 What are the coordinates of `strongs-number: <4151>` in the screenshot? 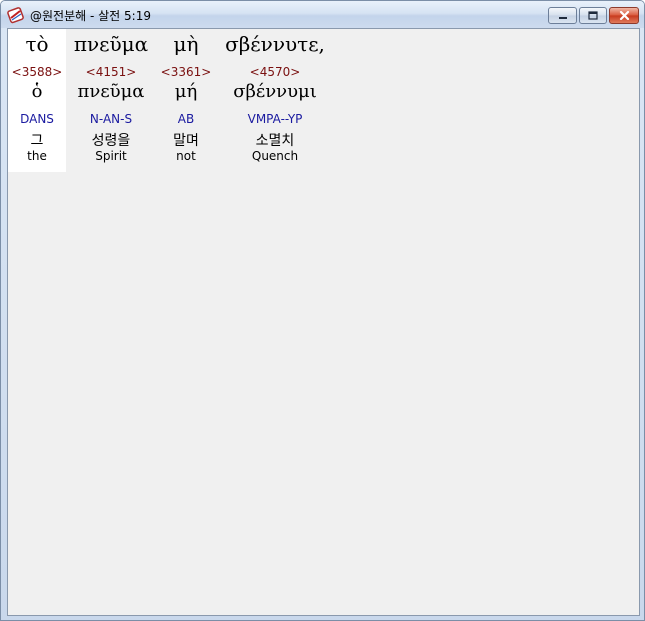 It's located at (111, 72).